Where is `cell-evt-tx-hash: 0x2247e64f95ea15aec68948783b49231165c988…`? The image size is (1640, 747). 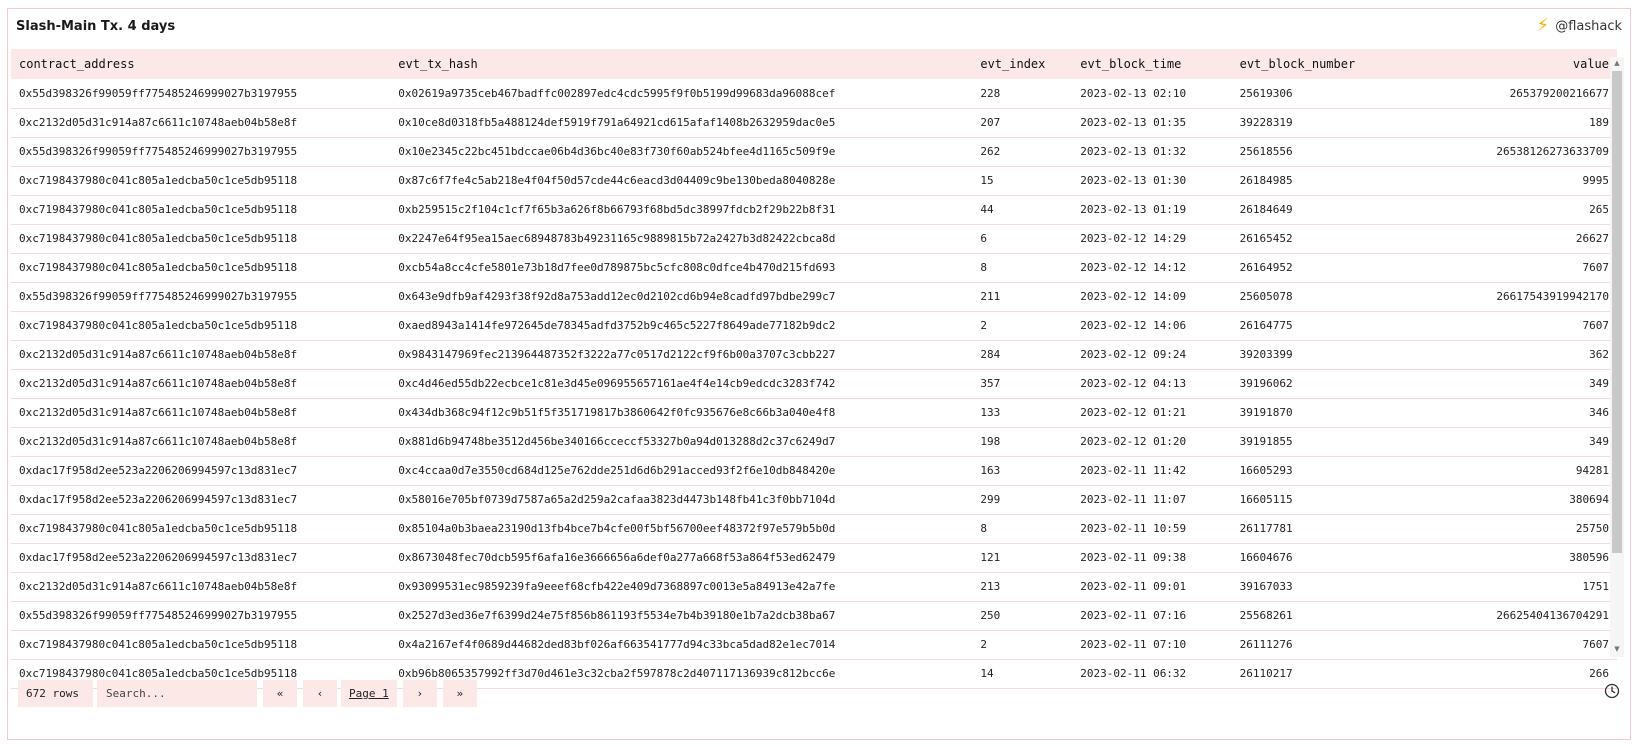
cell-evt-tx-hash: 0x2247e64f95ea15aec68948783b49231165c988… is located at coordinates (617, 238).